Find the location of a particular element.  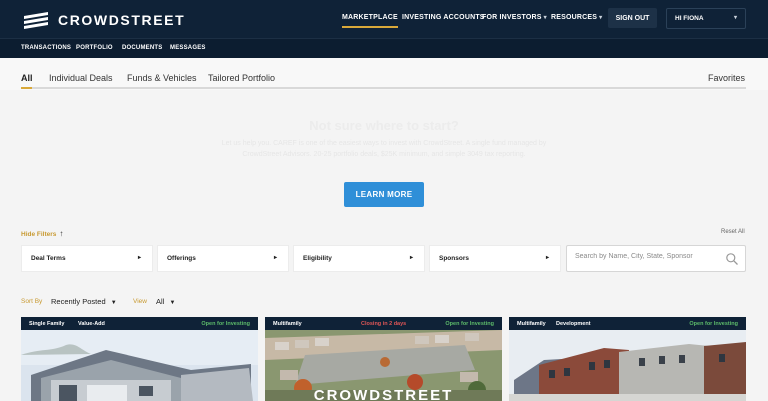

brand-logo: CROWDSTREET is located at coordinates (103, 20).